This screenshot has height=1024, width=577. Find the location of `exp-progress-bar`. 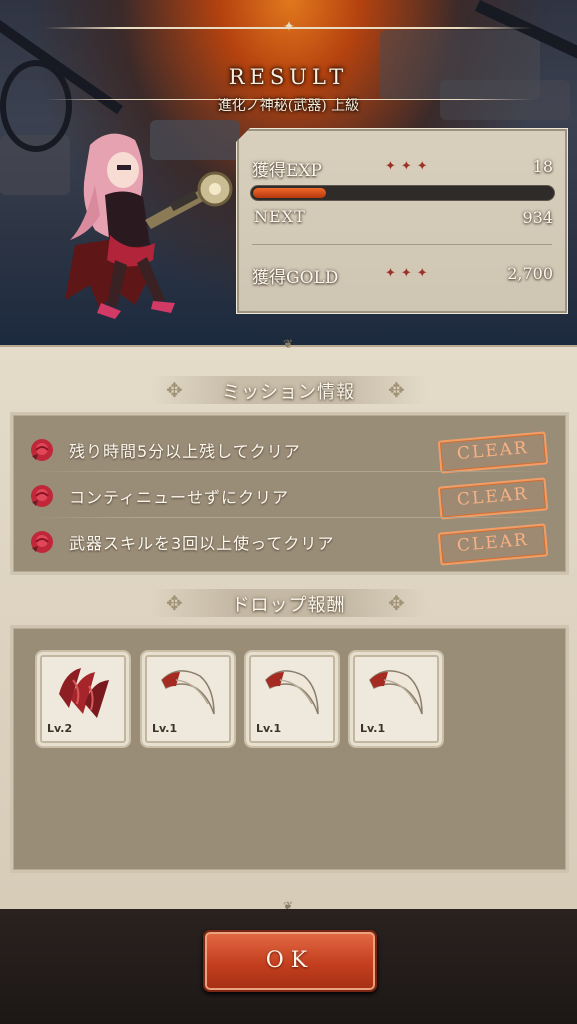

exp-progress-bar is located at coordinates (402, 193).